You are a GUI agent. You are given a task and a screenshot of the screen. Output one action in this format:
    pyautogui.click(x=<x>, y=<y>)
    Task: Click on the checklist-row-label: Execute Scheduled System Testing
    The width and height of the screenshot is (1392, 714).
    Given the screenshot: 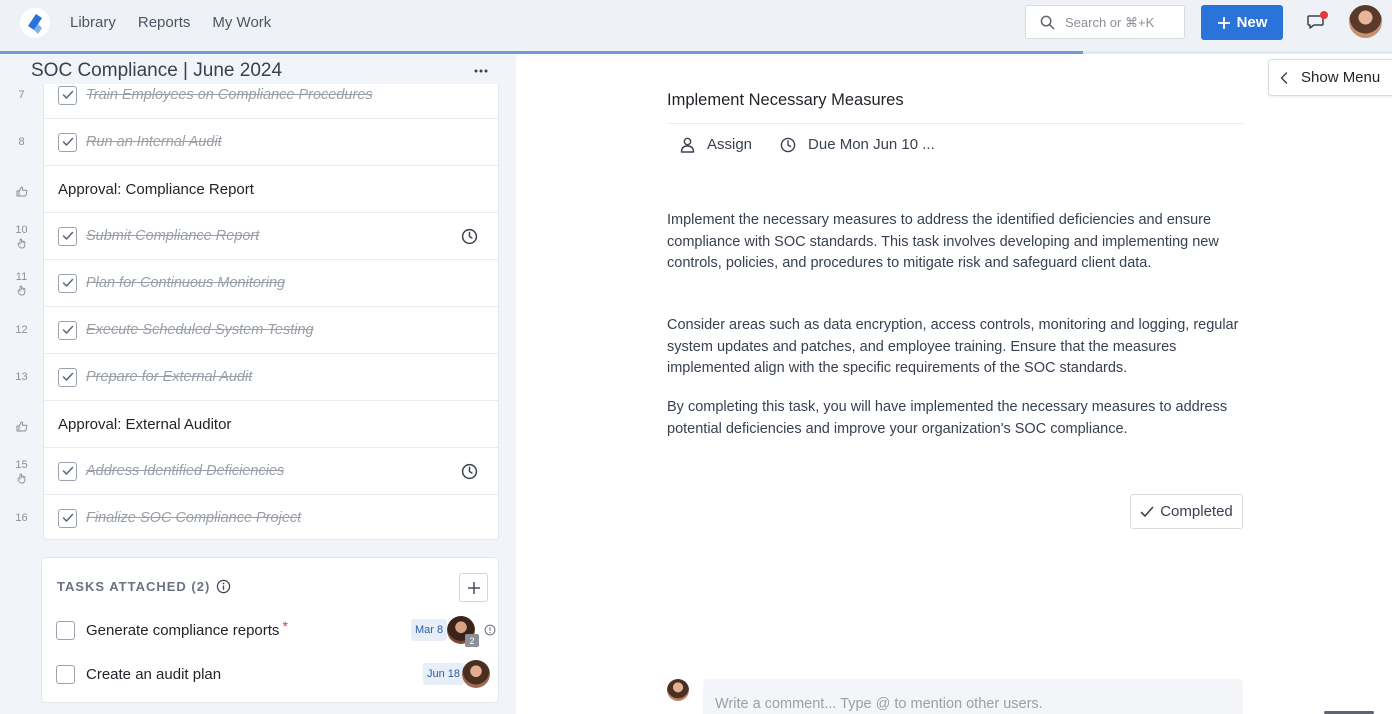 What is the action you would take?
    pyautogui.click(x=200, y=330)
    